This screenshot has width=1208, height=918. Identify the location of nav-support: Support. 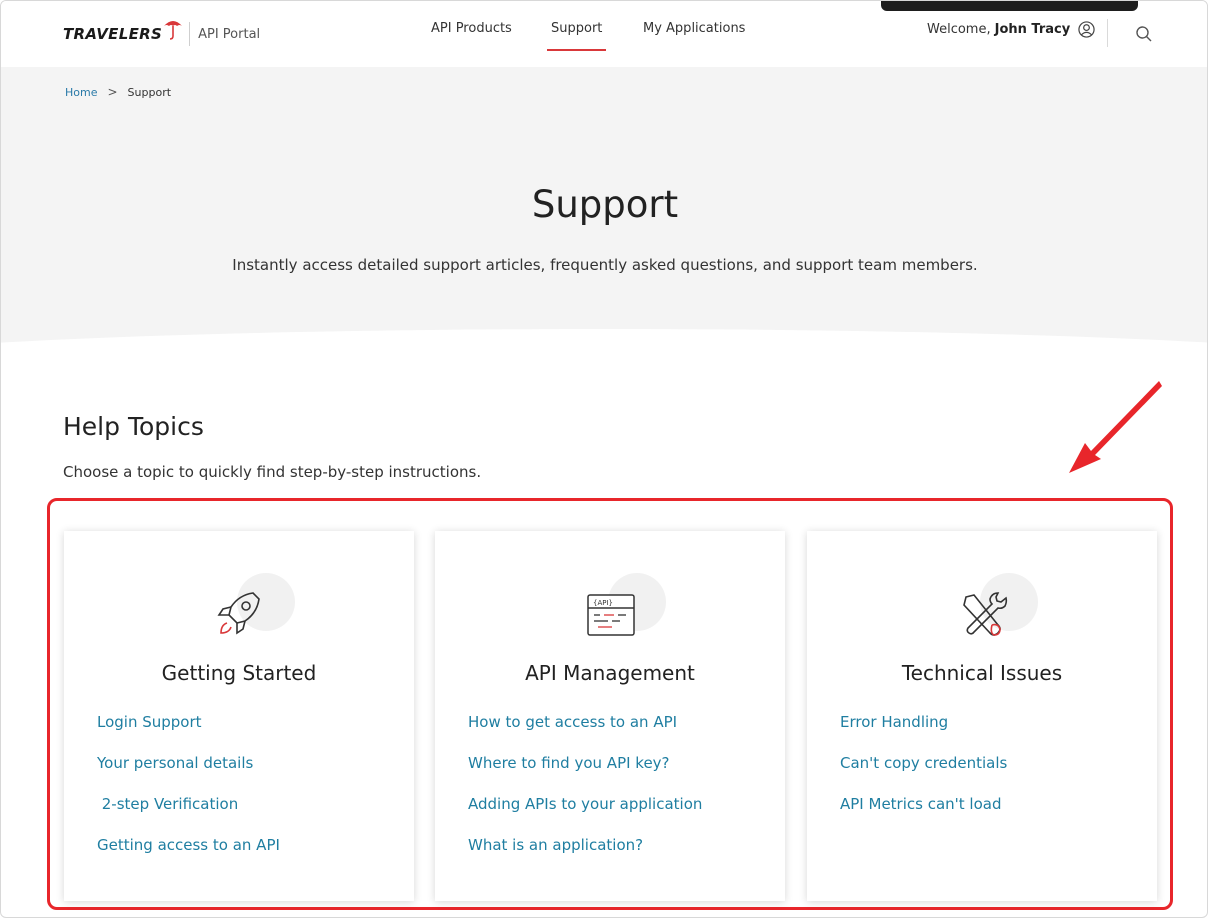
(576, 36).